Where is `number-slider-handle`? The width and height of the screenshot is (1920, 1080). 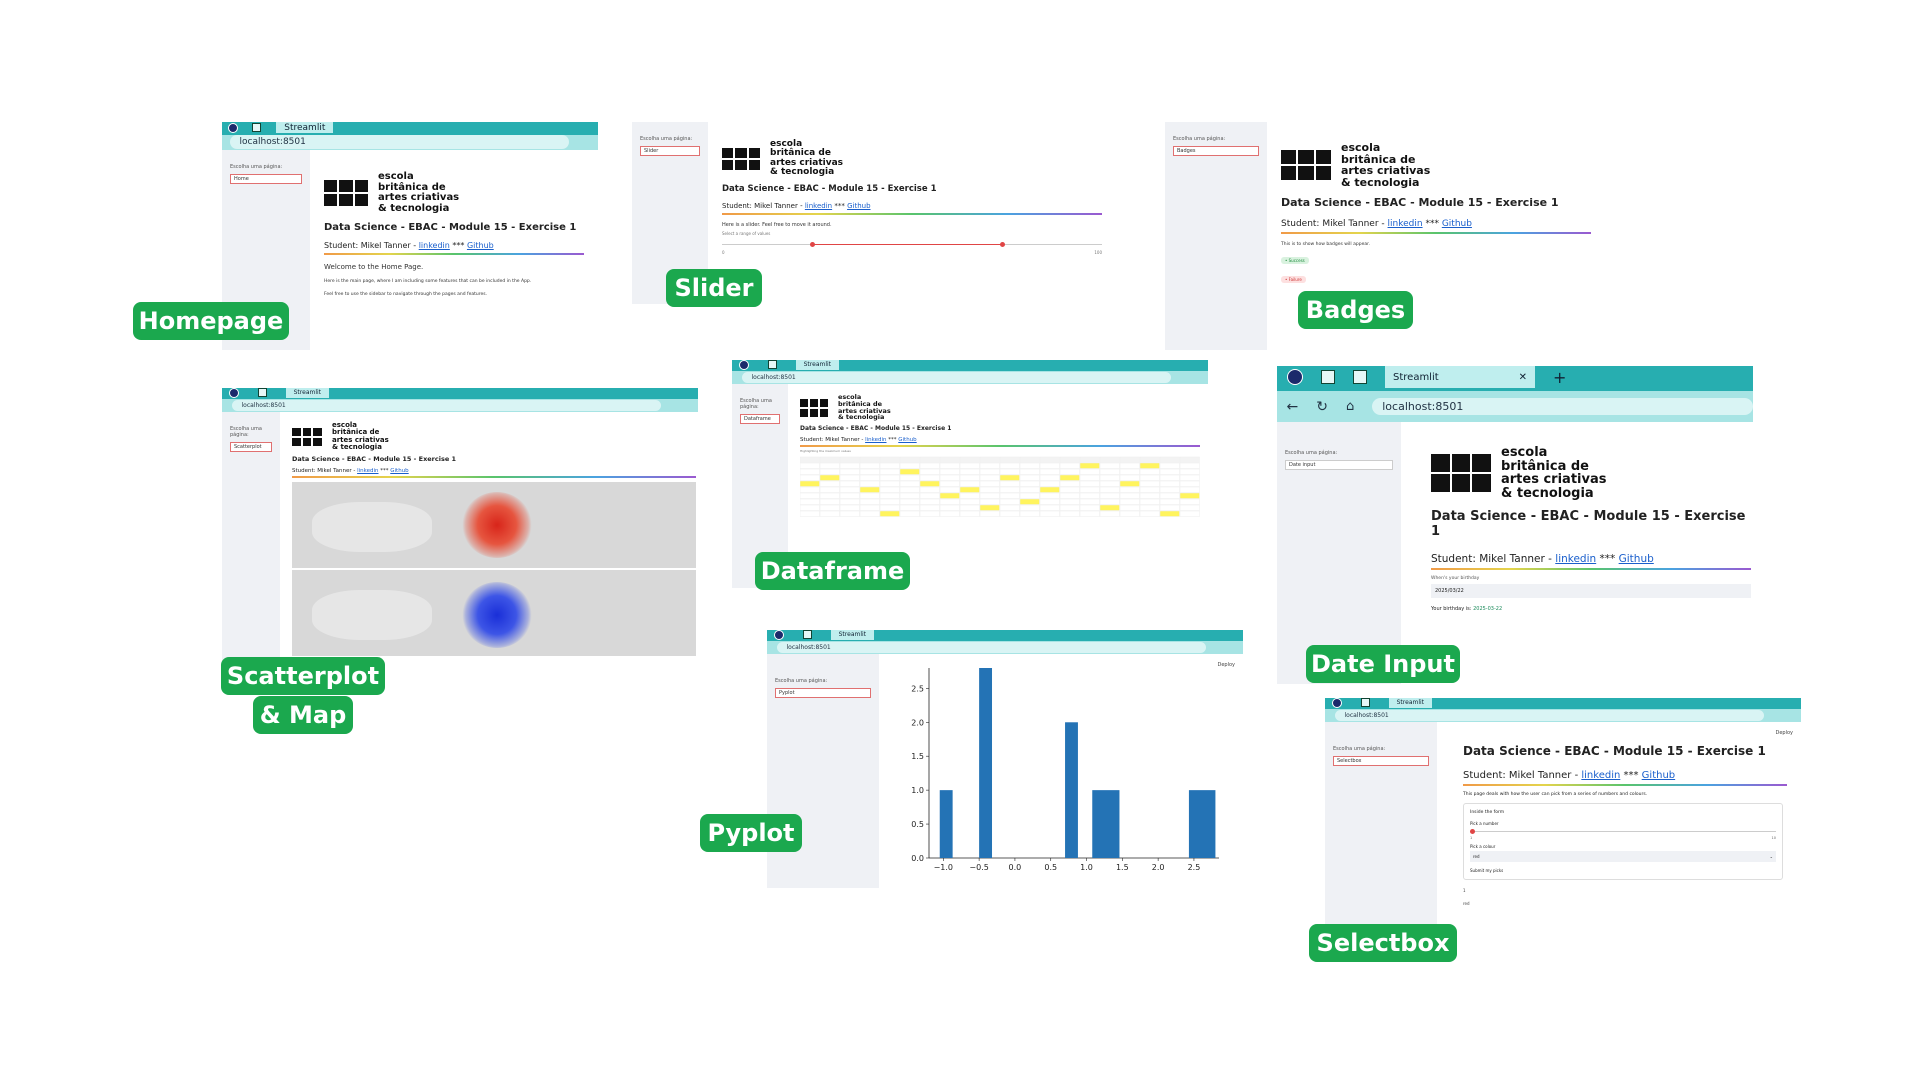
number-slider-handle is located at coordinates (1472, 831).